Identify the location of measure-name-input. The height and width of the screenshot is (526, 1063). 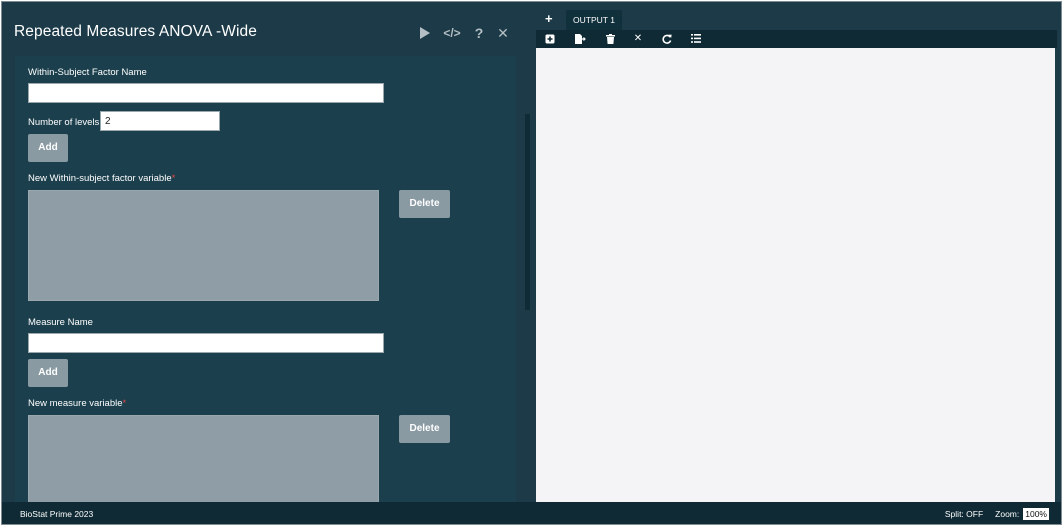
(206, 343).